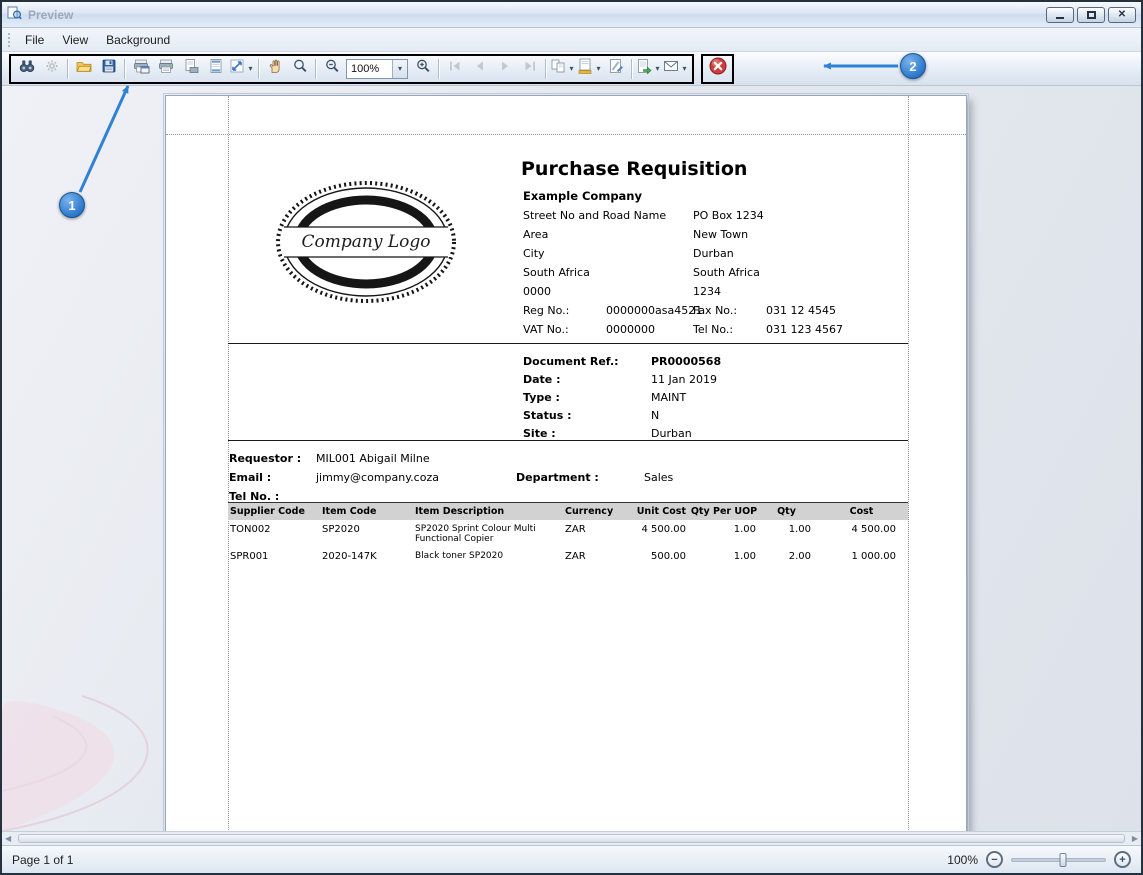 The height and width of the screenshot is (875, 1143). What do you see at coordinates (1058, 859) in the screenshot?
I see `zoom-slider` at bounding box center [1058, 859].